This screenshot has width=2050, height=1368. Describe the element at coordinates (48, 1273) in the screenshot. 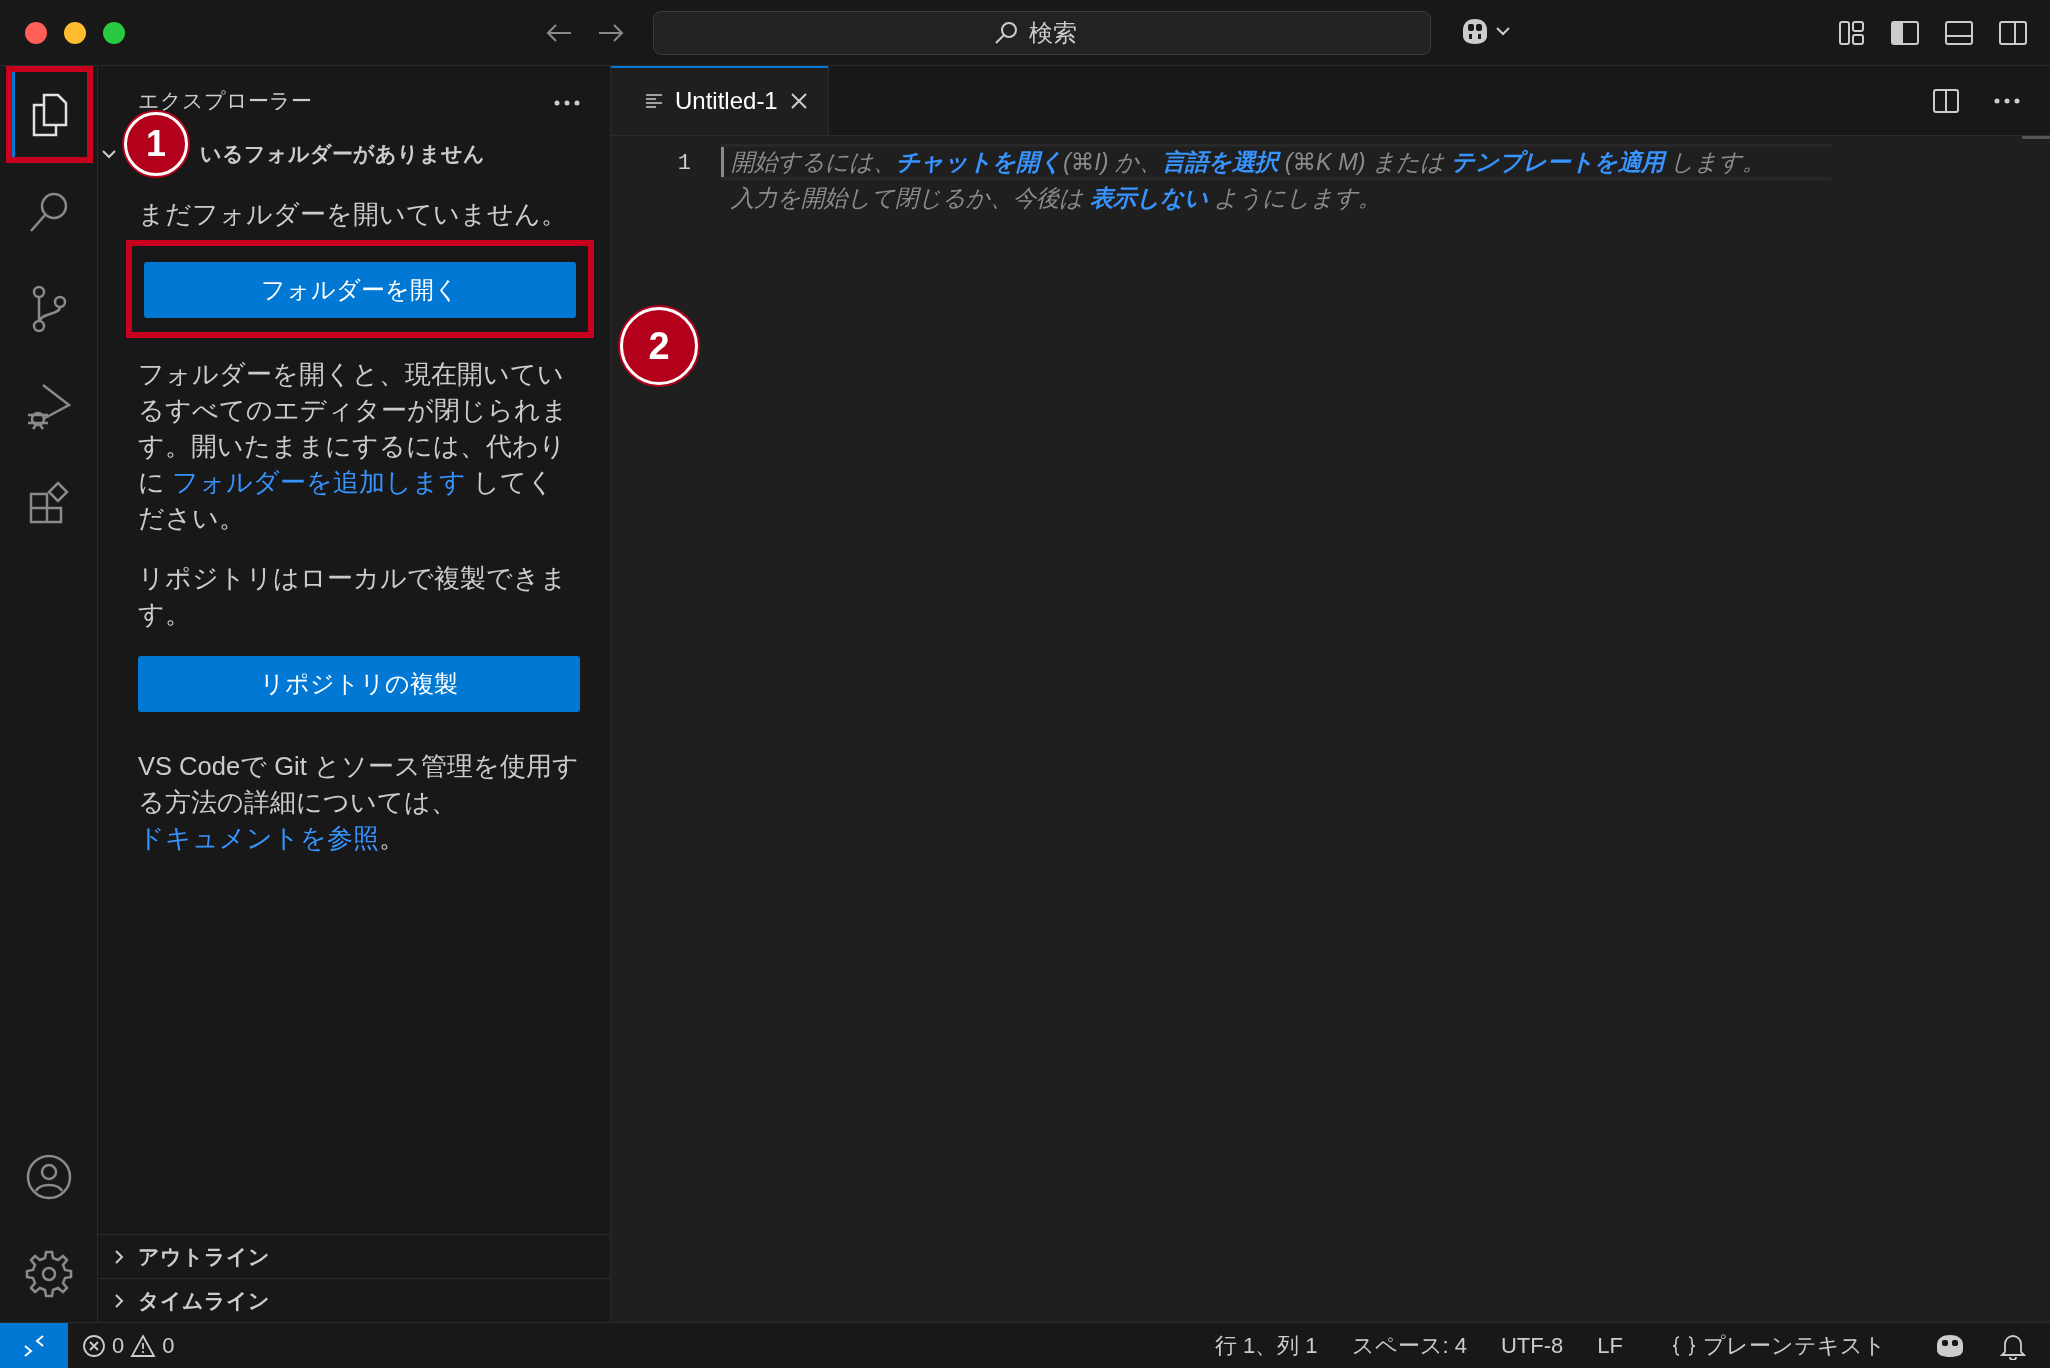

I see `settings-icon` at that location.